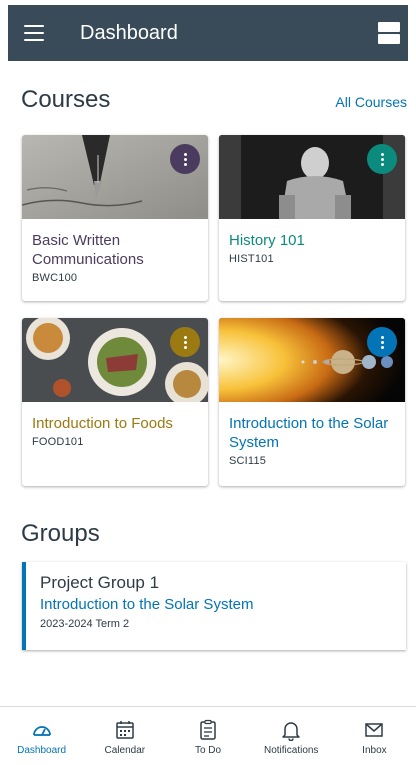 The image size is (416, 765). What do you see at coordinates (208, 750) in the screenshot?
I see `nav-label: To Do` at bounding box center [208, 750].